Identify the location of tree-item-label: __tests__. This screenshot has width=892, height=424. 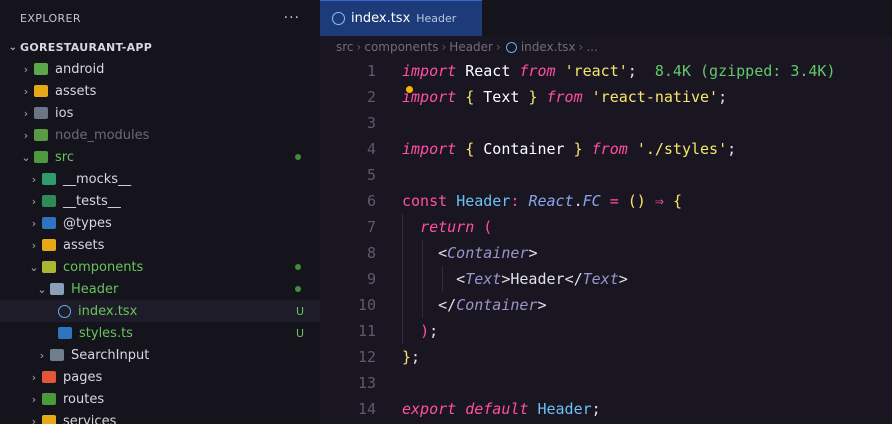
(92, 201).